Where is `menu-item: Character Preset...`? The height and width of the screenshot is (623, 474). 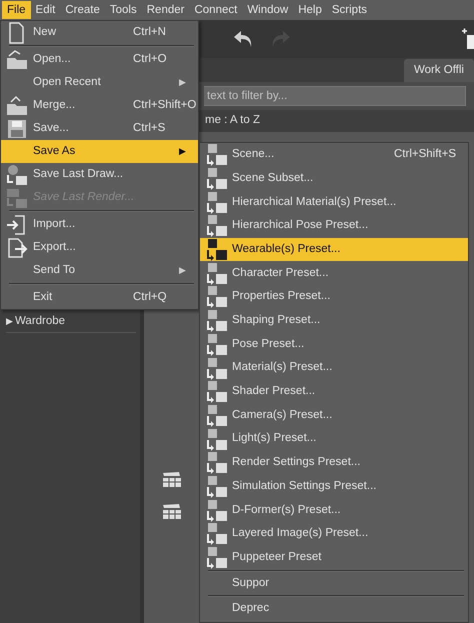 menu-item: Character Preset... is located at coordinates (334, 273).